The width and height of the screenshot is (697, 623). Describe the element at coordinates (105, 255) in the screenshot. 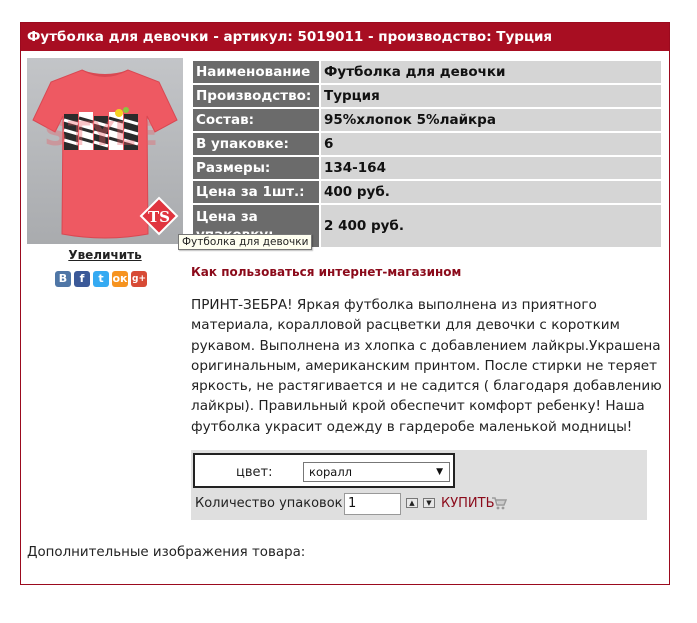

I see `enlarge-link: Увеличить` at that location.